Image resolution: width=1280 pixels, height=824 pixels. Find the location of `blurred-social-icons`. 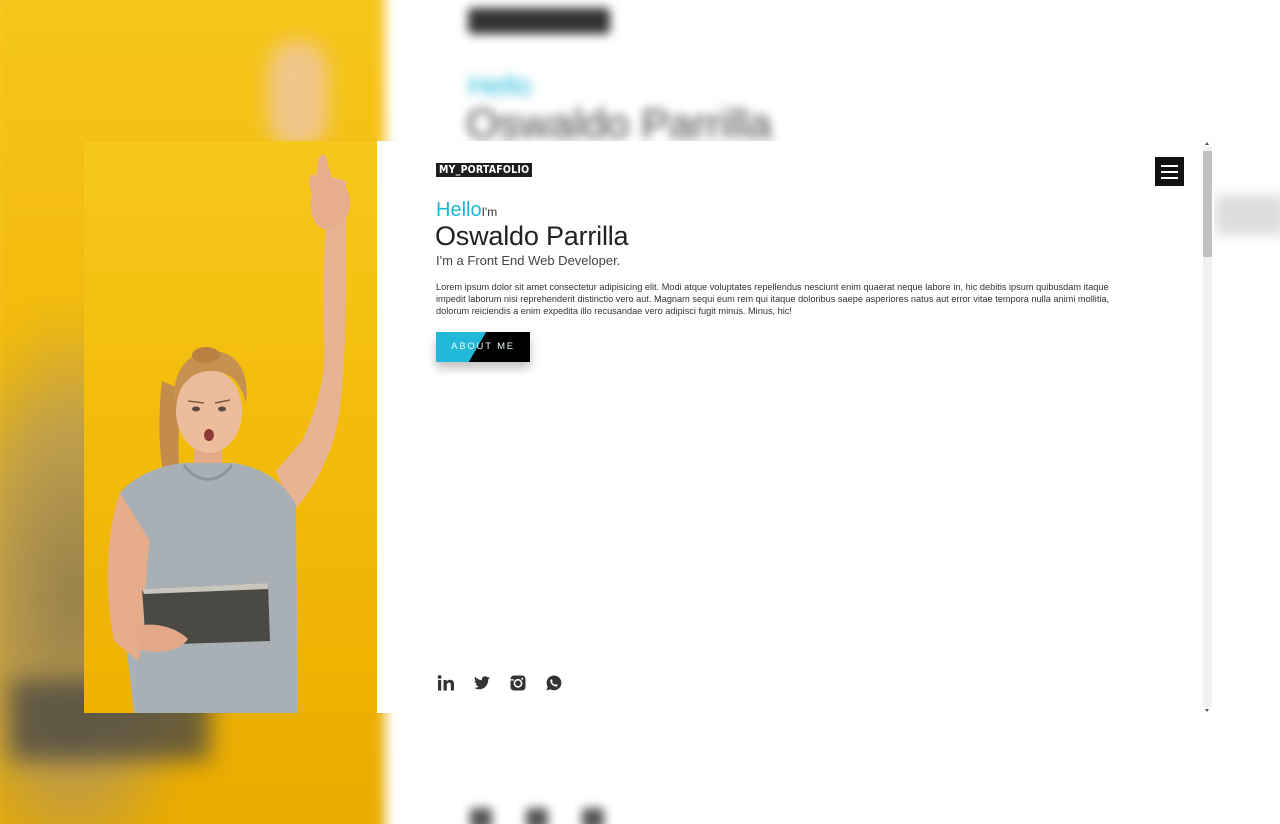

blurred-social-icons is located at coordinates (575, 816).